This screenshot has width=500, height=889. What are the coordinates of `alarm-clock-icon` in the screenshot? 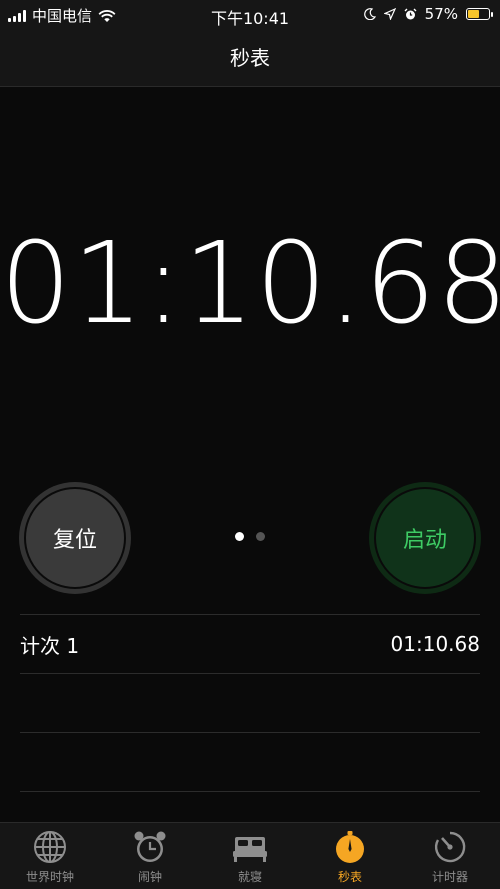 It's located at (150, 846).